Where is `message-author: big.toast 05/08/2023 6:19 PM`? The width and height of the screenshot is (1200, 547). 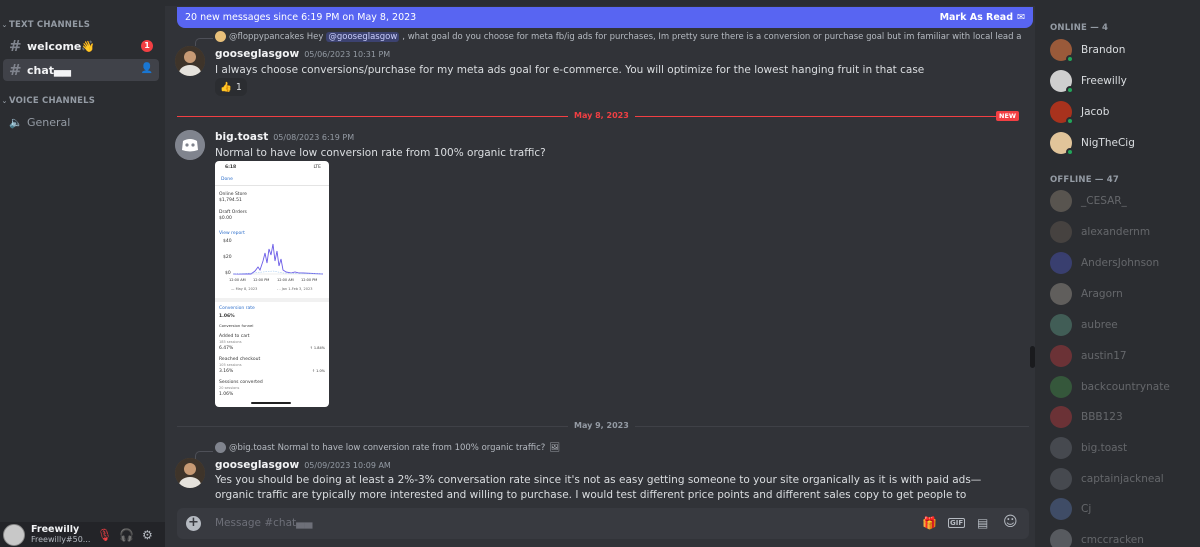
message-author: big.toast 05/08/2023 6:19 PM is located at coordinates (284, 137).